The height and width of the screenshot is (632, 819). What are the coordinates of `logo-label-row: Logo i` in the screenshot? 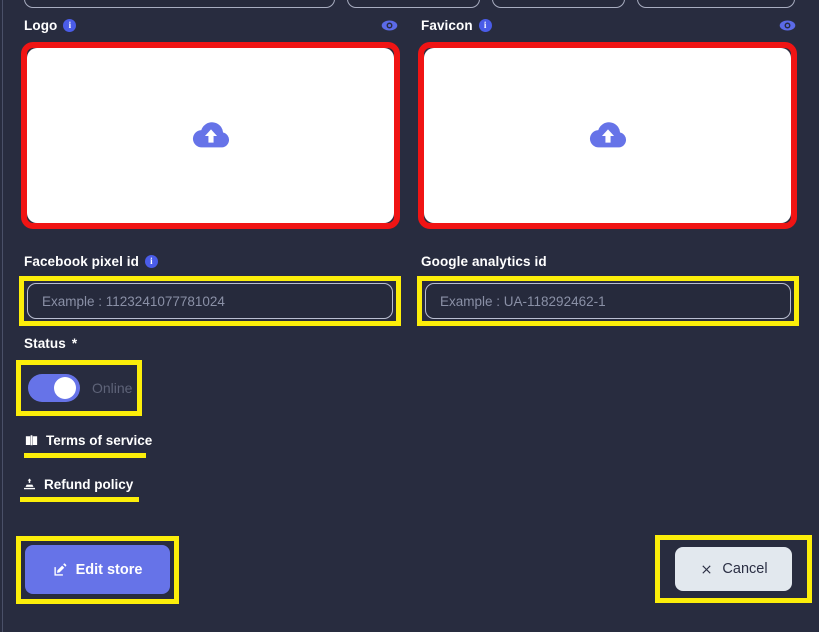 It's located at (50, 25).